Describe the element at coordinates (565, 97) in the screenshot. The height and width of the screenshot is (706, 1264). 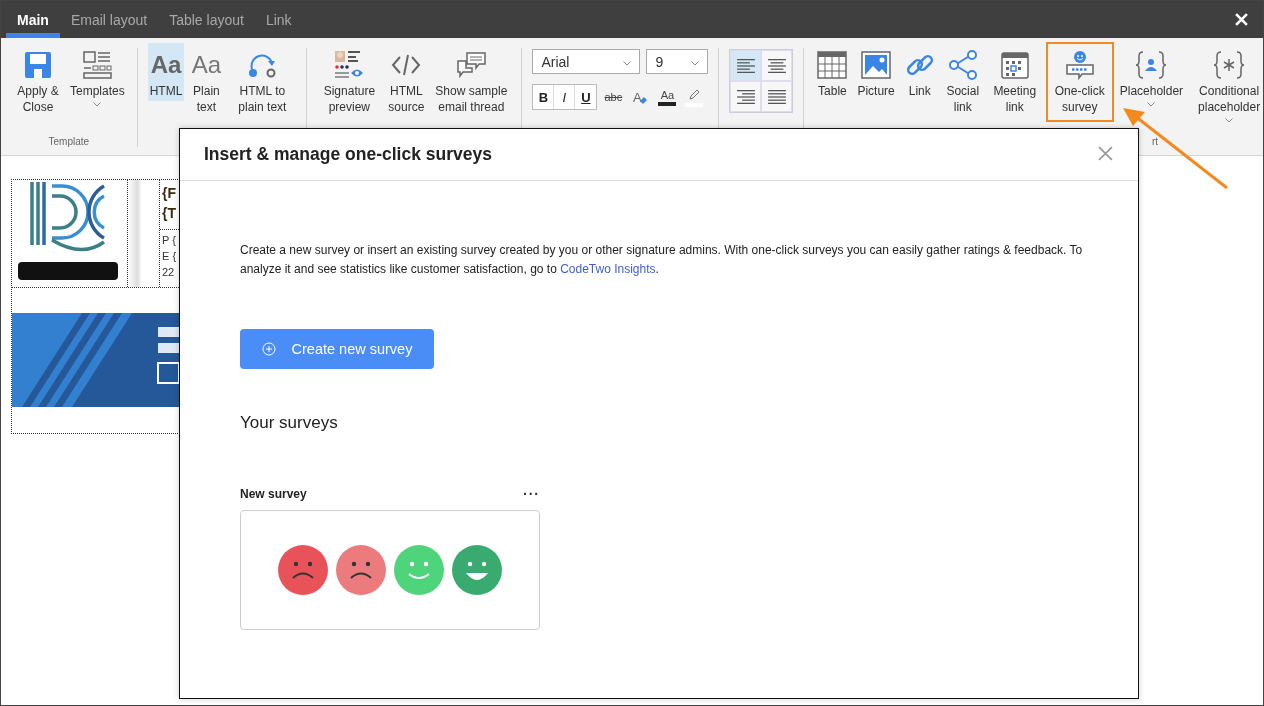
I see `italic-button: I` at that location.